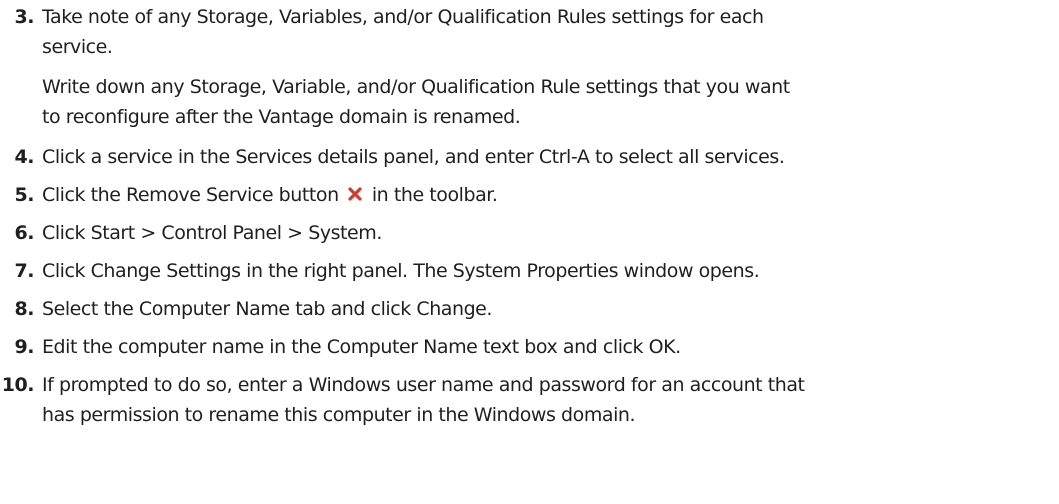 This screenshot has height=504, width=1059. Describe the element at coordinates (24, 271) in the screenshot. I see `step-number: 7.` at that location.